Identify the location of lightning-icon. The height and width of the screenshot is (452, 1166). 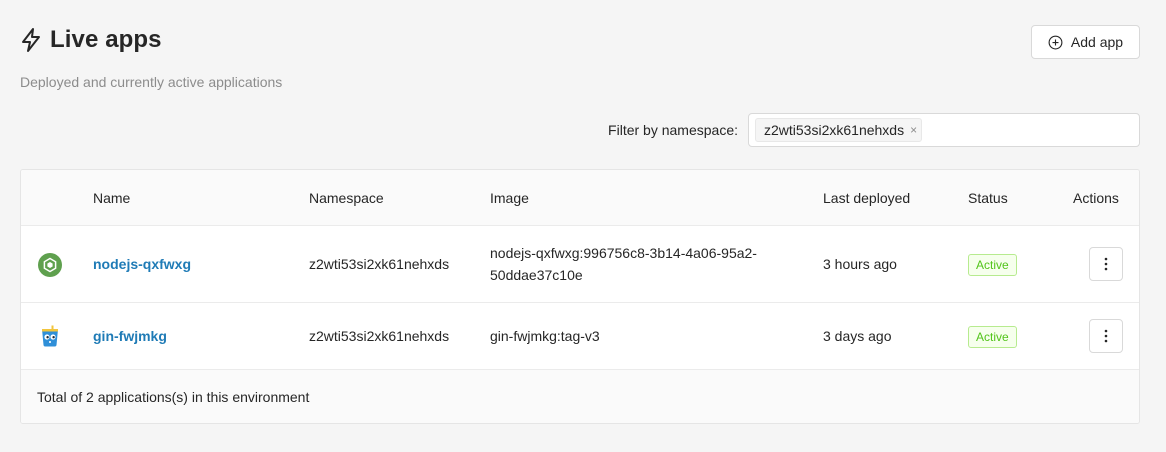
(31, 40).